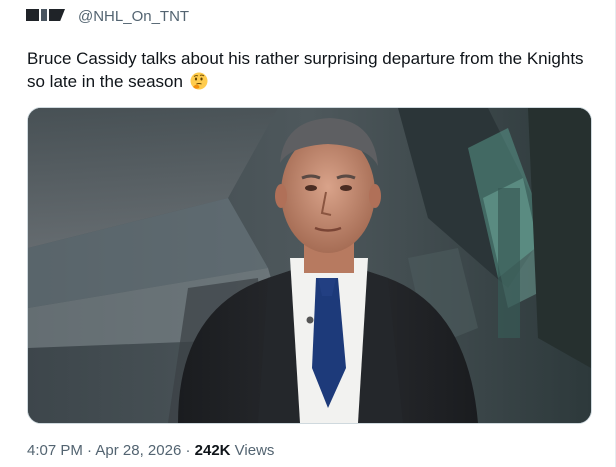 Image resolution: width=616 pixels, height=467 pixels. I want to click on avatar, so click(46, 15).